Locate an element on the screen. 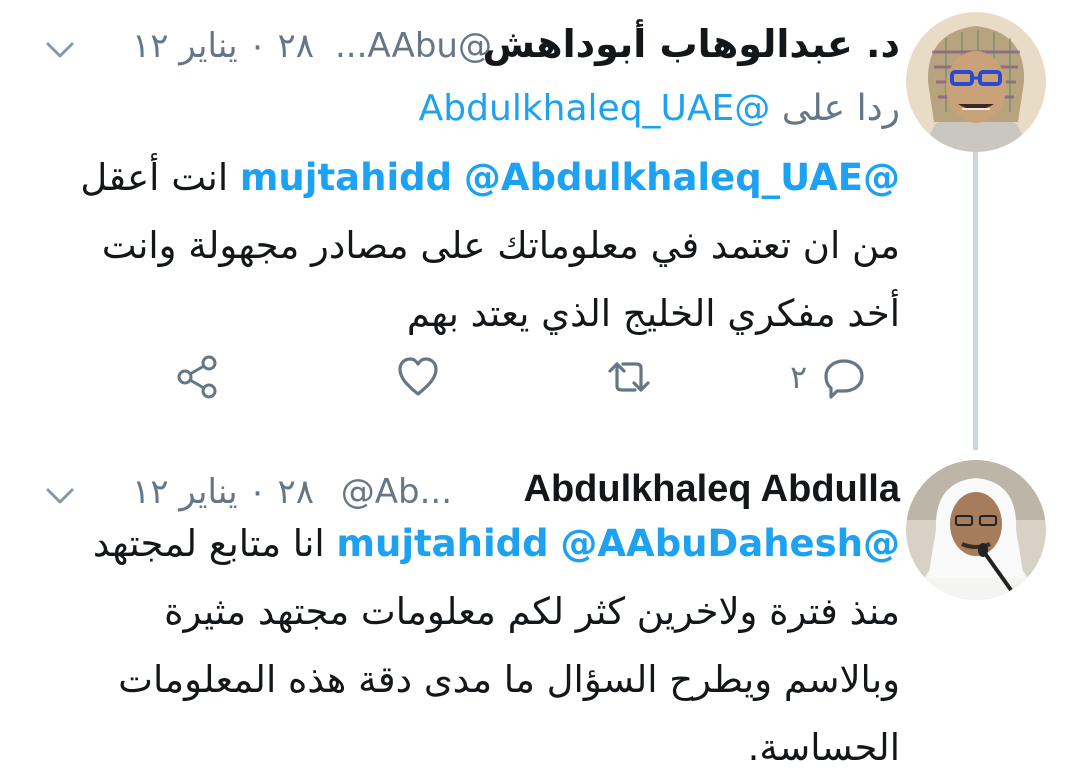  reply-action: ٢ is located at coordinates (828, 377).